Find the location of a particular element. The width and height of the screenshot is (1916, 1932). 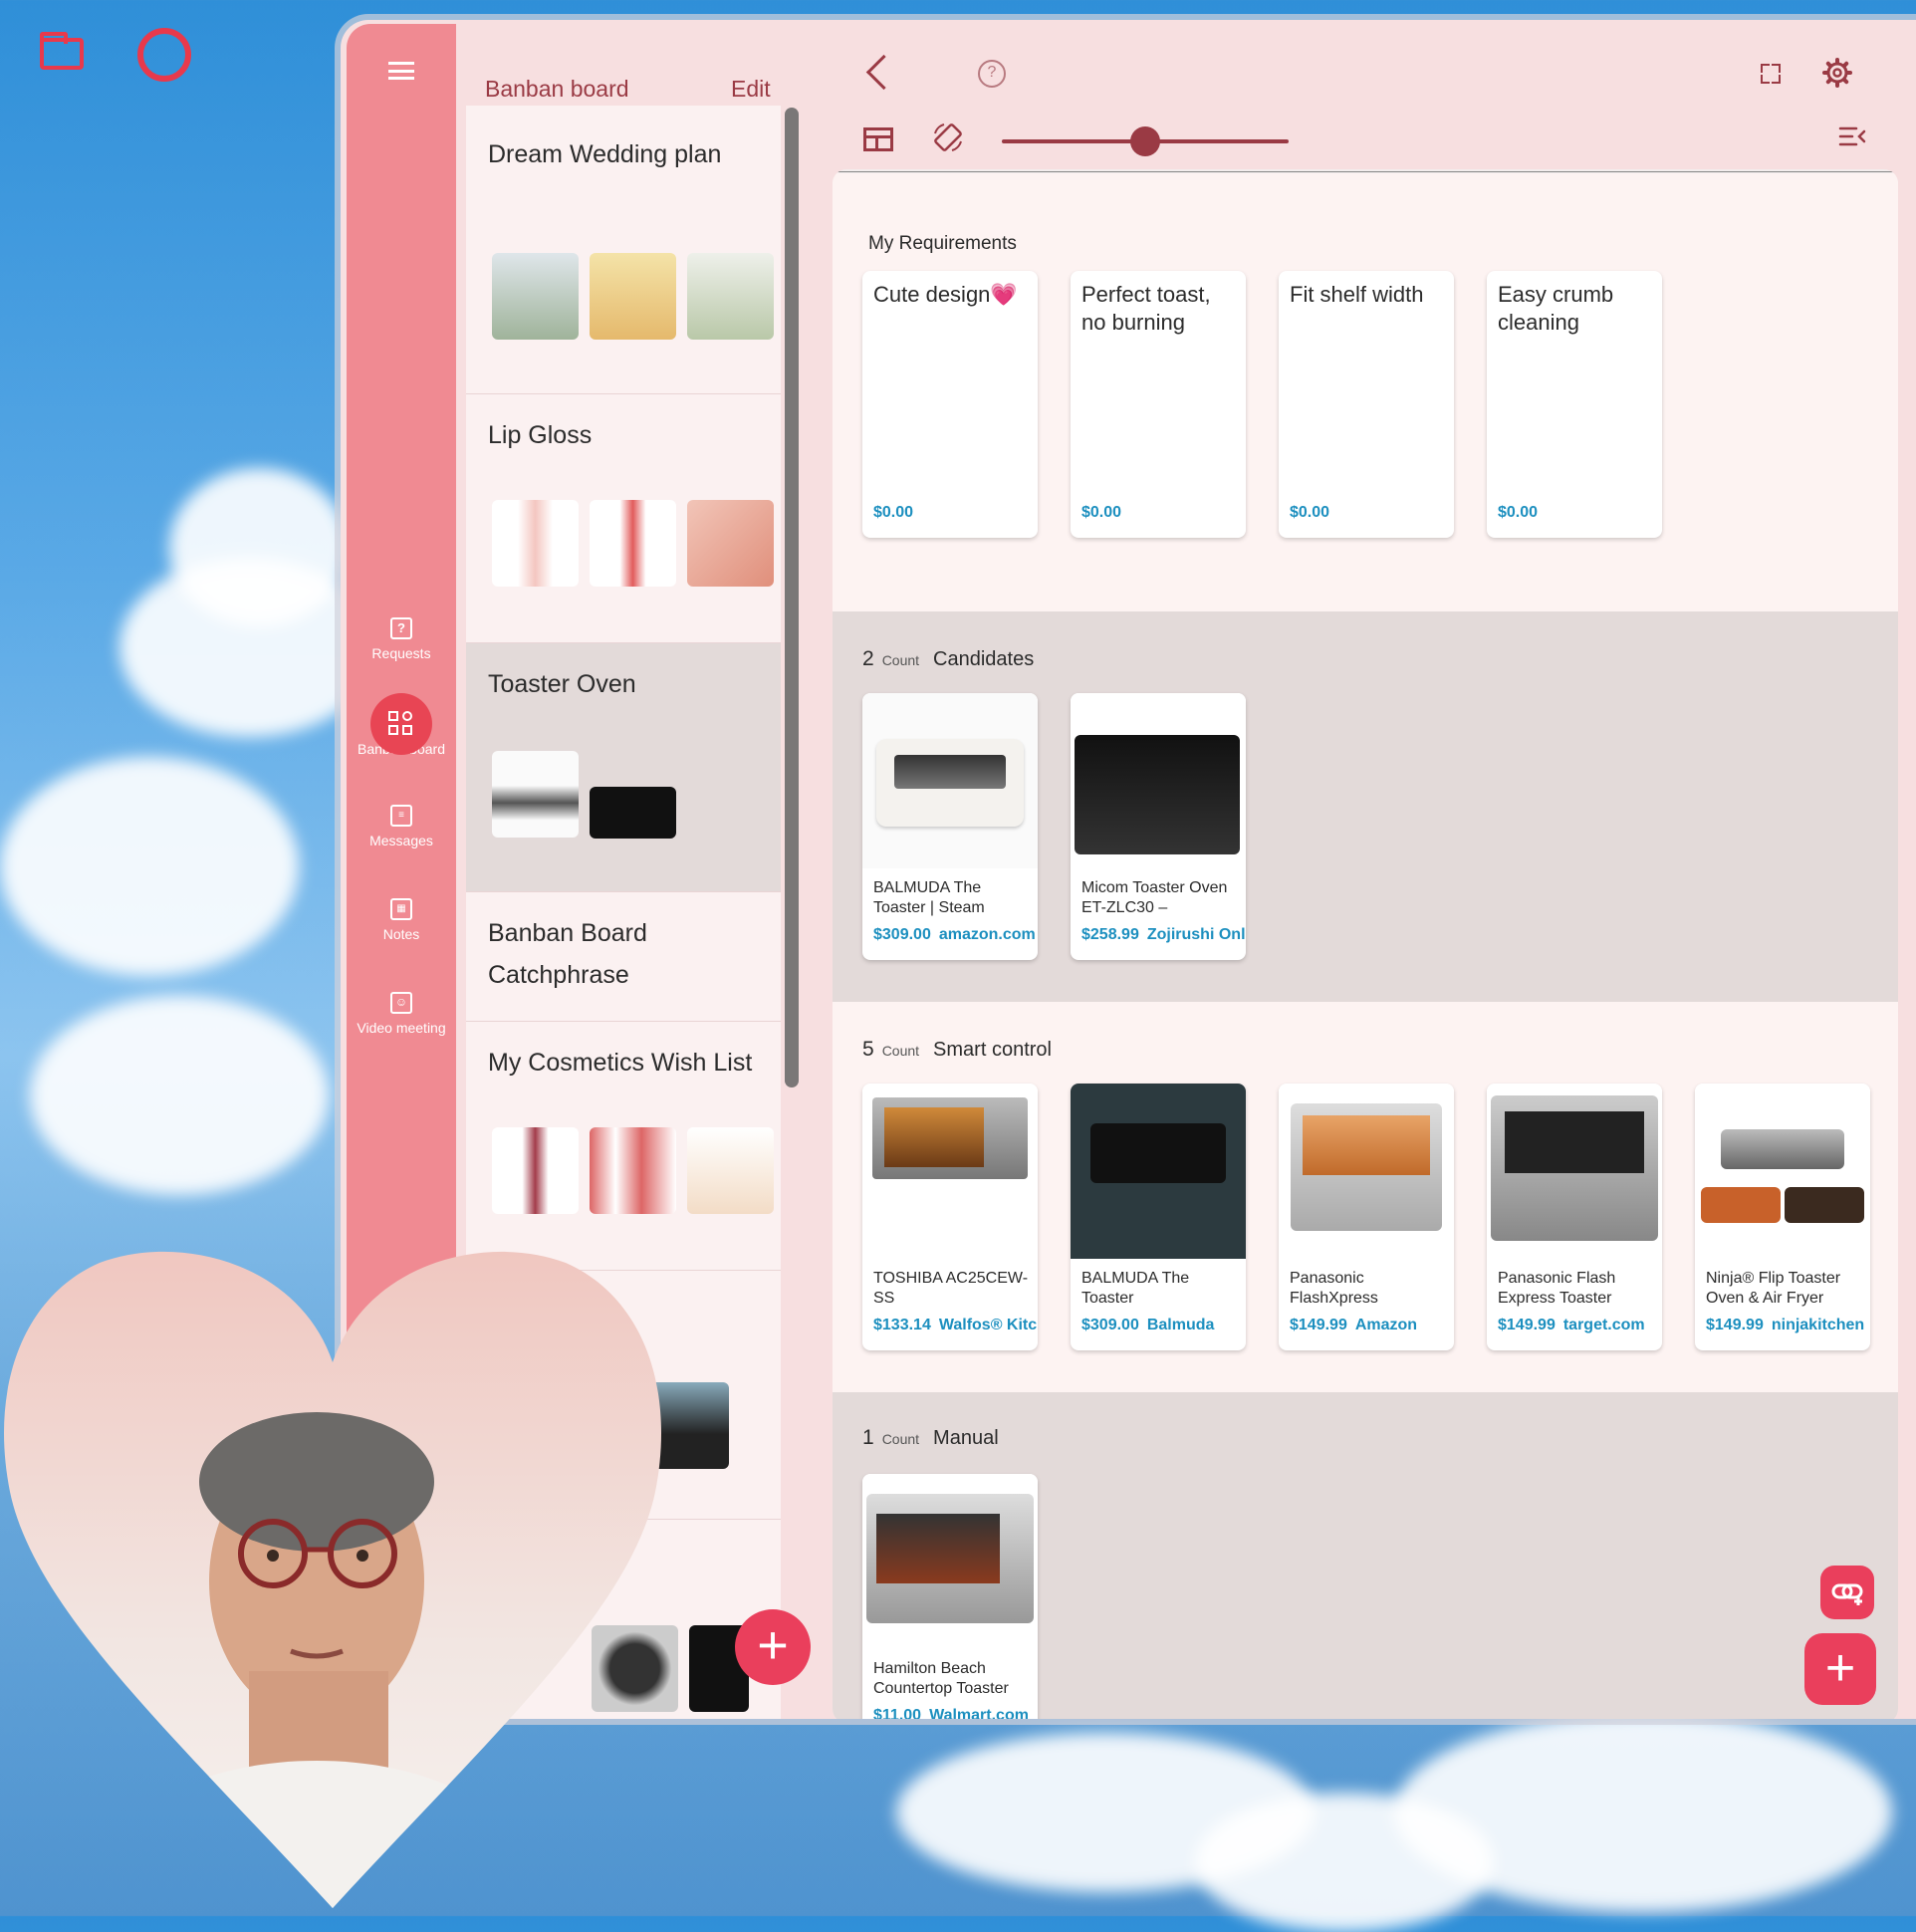

add-link-button is located at coordinates (1847, 1592).